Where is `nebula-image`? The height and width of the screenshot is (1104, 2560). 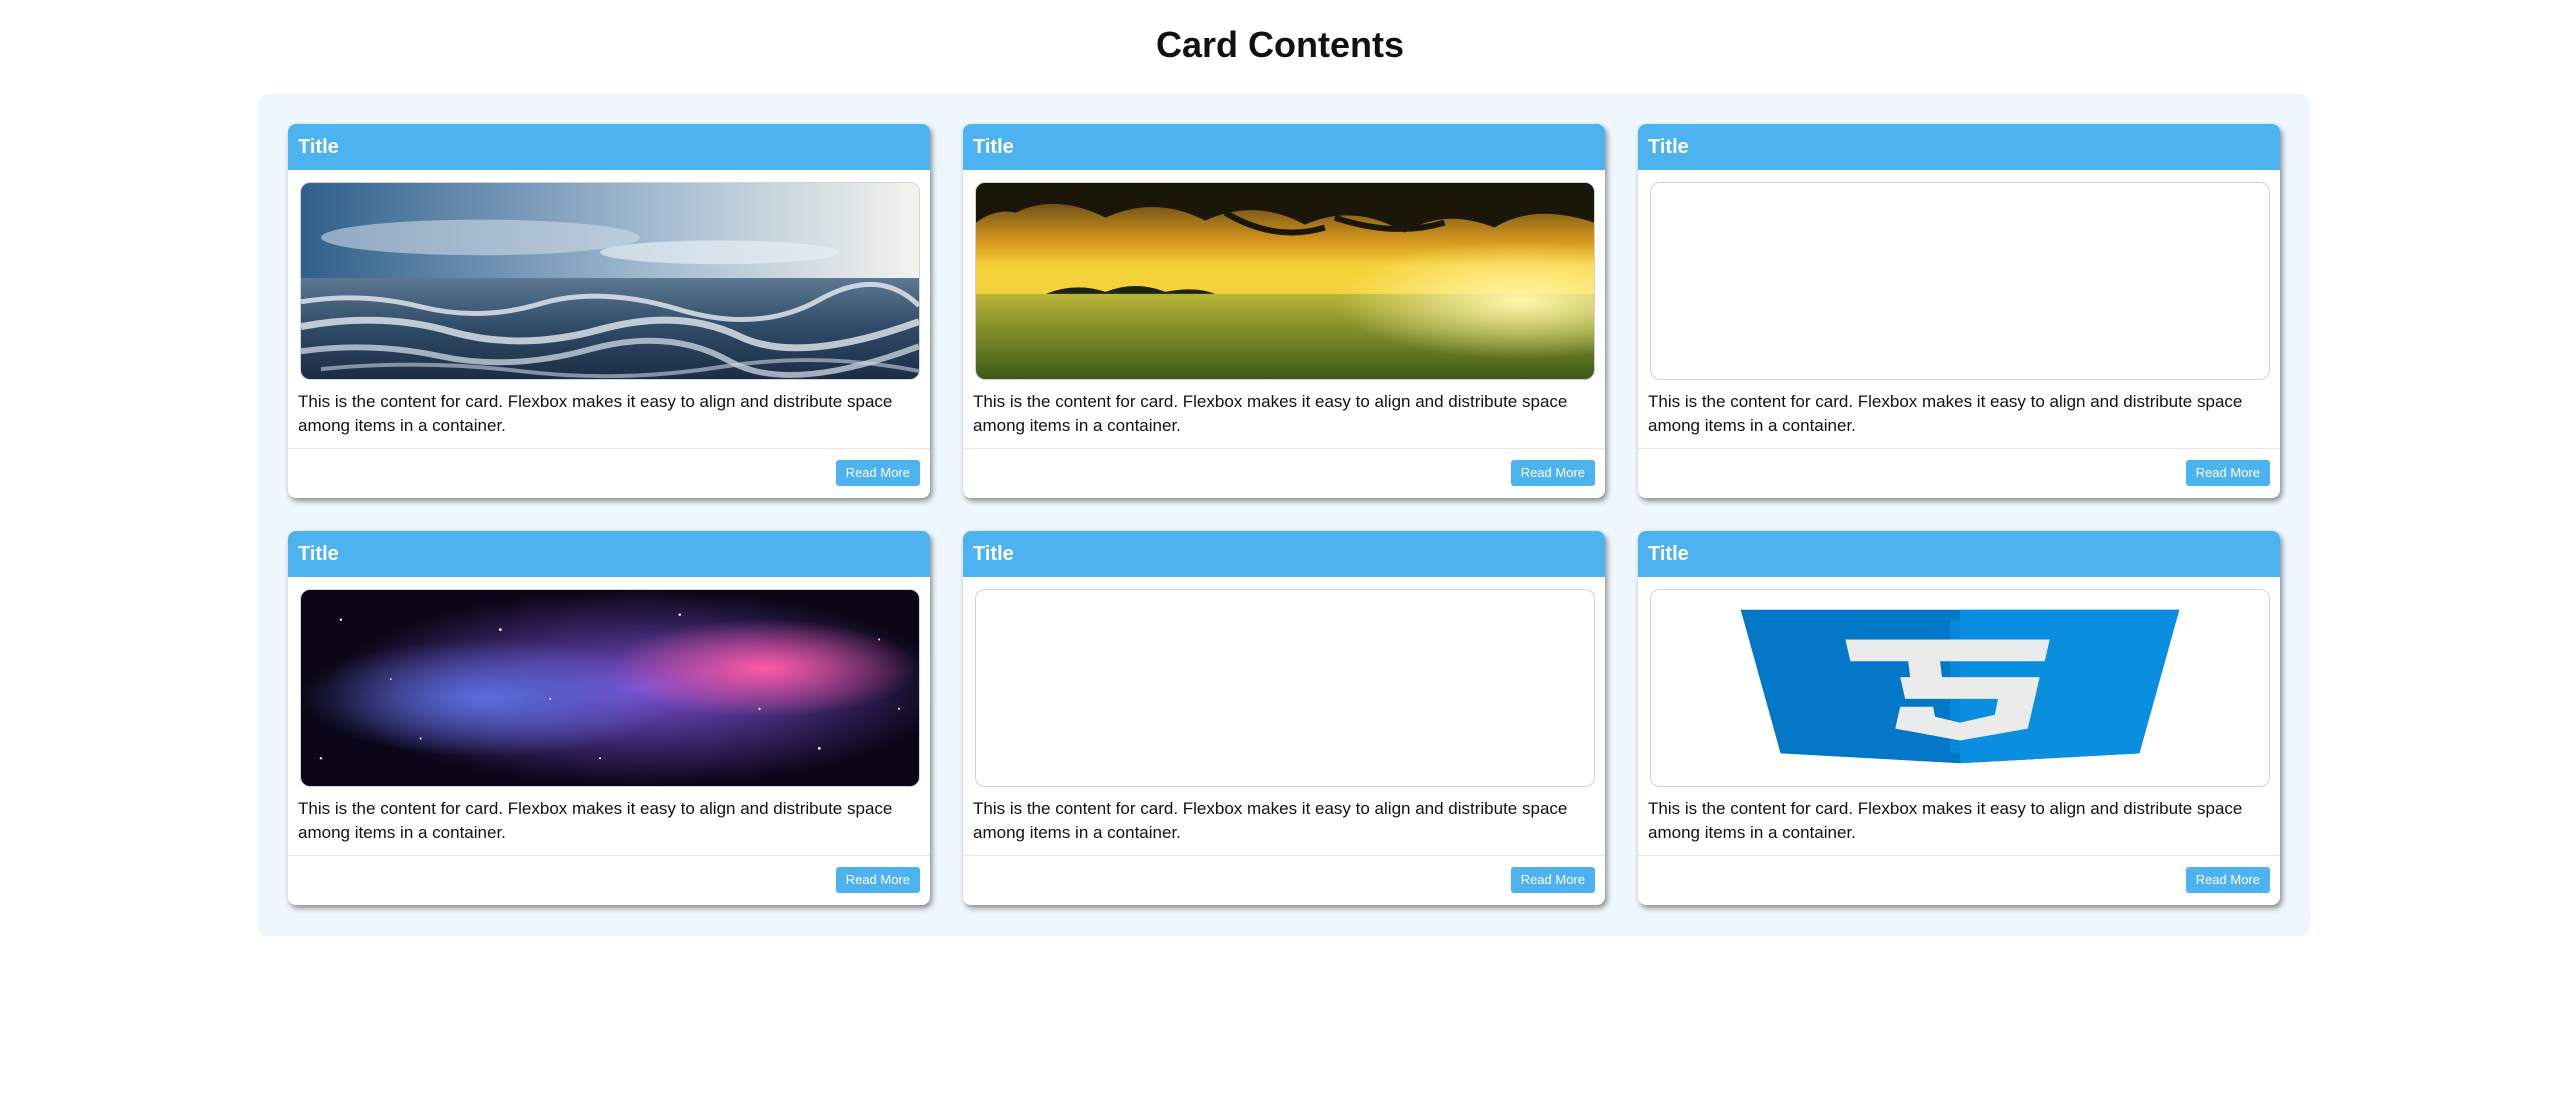 nebula-image is located at coordinates (610, 688).